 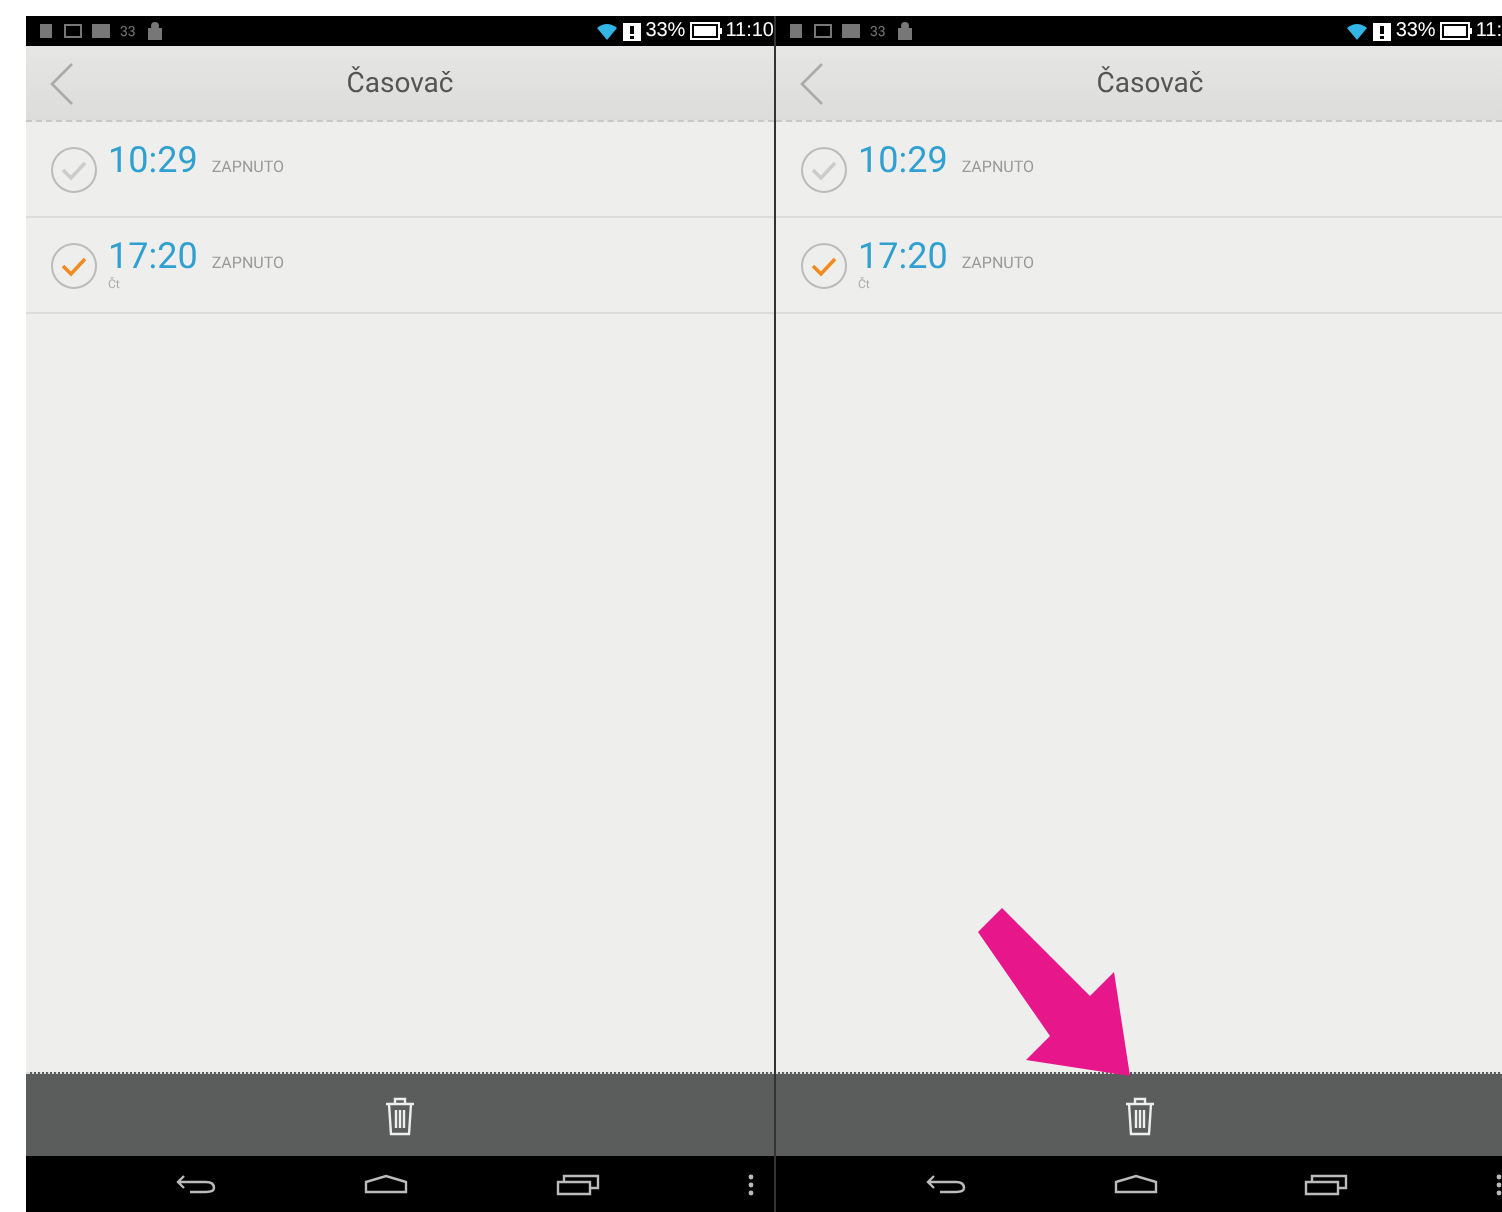 What do you see at coordinates (749, 31) in the screenshot?
I see `clock-time: 11:10` at bounding box center [749, 31].